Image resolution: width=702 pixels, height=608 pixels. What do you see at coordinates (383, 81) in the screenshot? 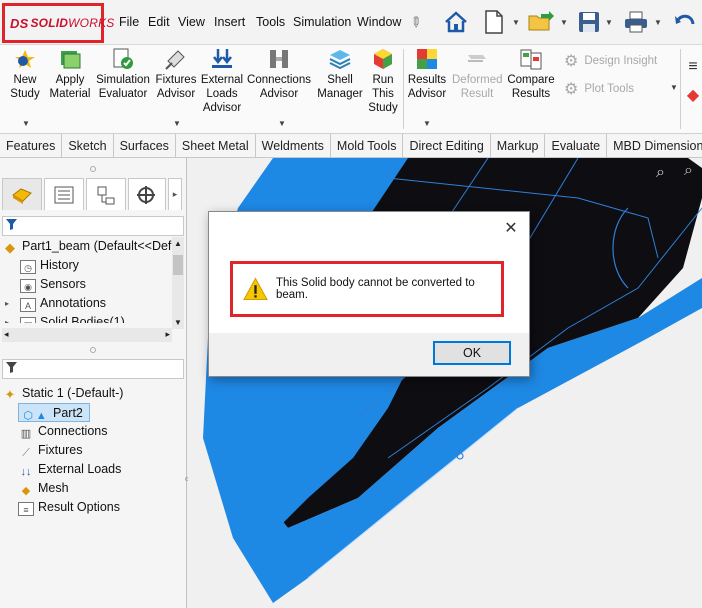
I see `run-study-button: Run This Study` at bounding box center [383, 81].